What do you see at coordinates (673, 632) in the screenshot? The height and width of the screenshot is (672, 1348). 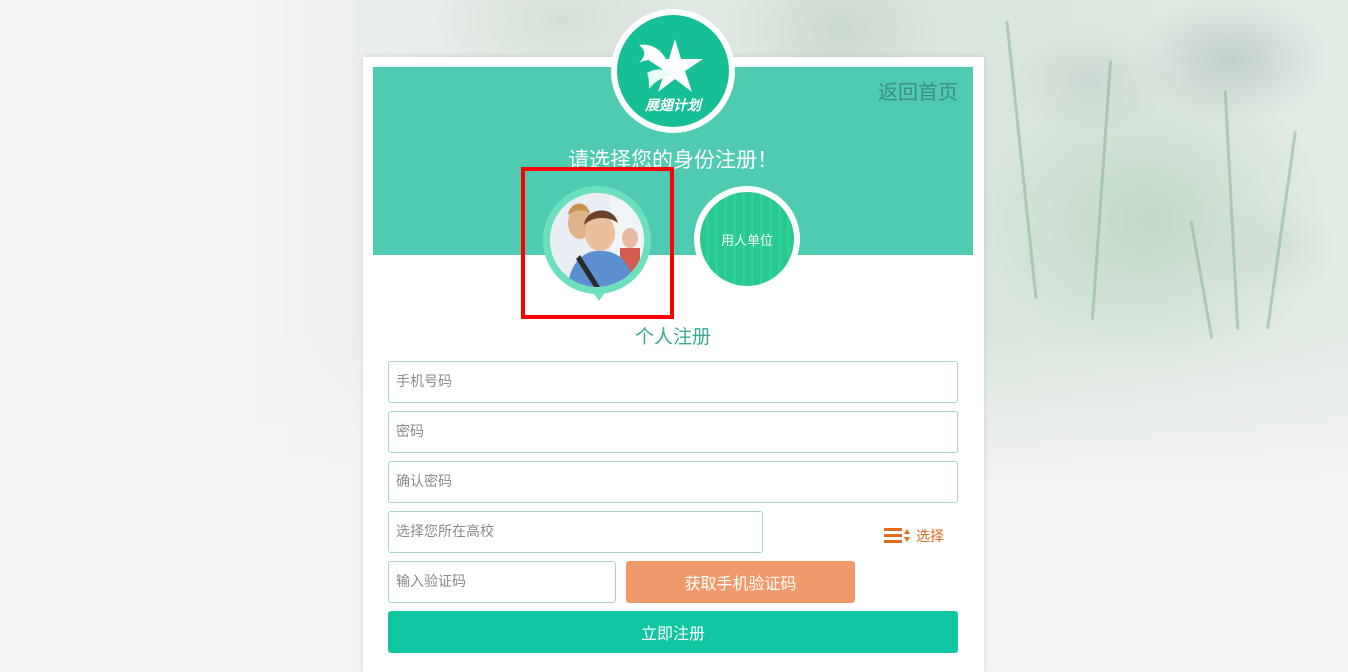 I see `register-button: 立即注册` at bounding box center [673, 632].